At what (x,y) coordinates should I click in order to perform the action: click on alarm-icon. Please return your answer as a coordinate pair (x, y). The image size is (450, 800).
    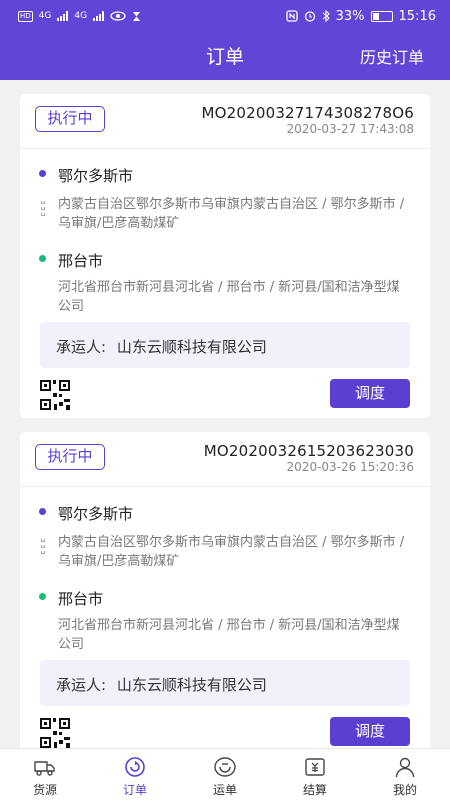
    Looking at the image, I should click on (309, 16).